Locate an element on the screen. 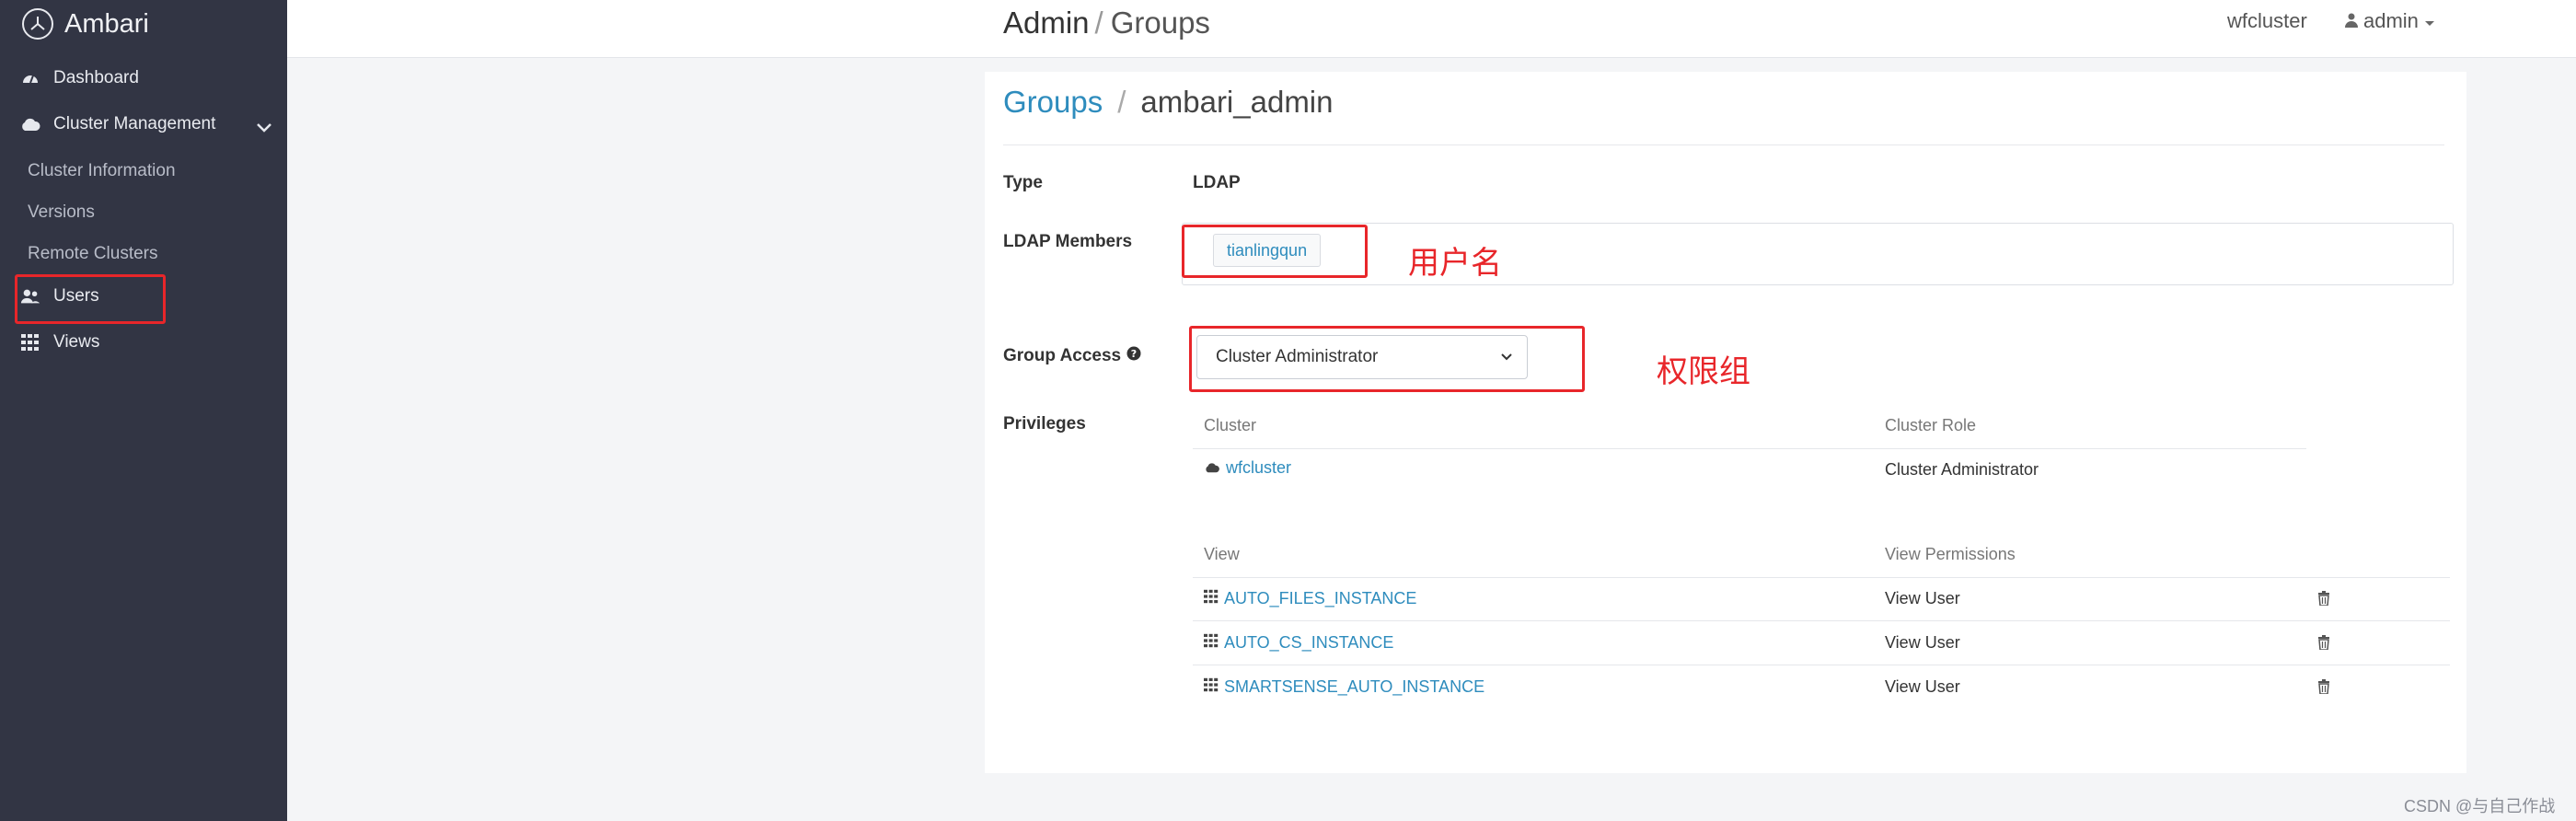 The image size is (2576, 821). sidebar-item-versions: Versions is located at coordinates (61, 212).